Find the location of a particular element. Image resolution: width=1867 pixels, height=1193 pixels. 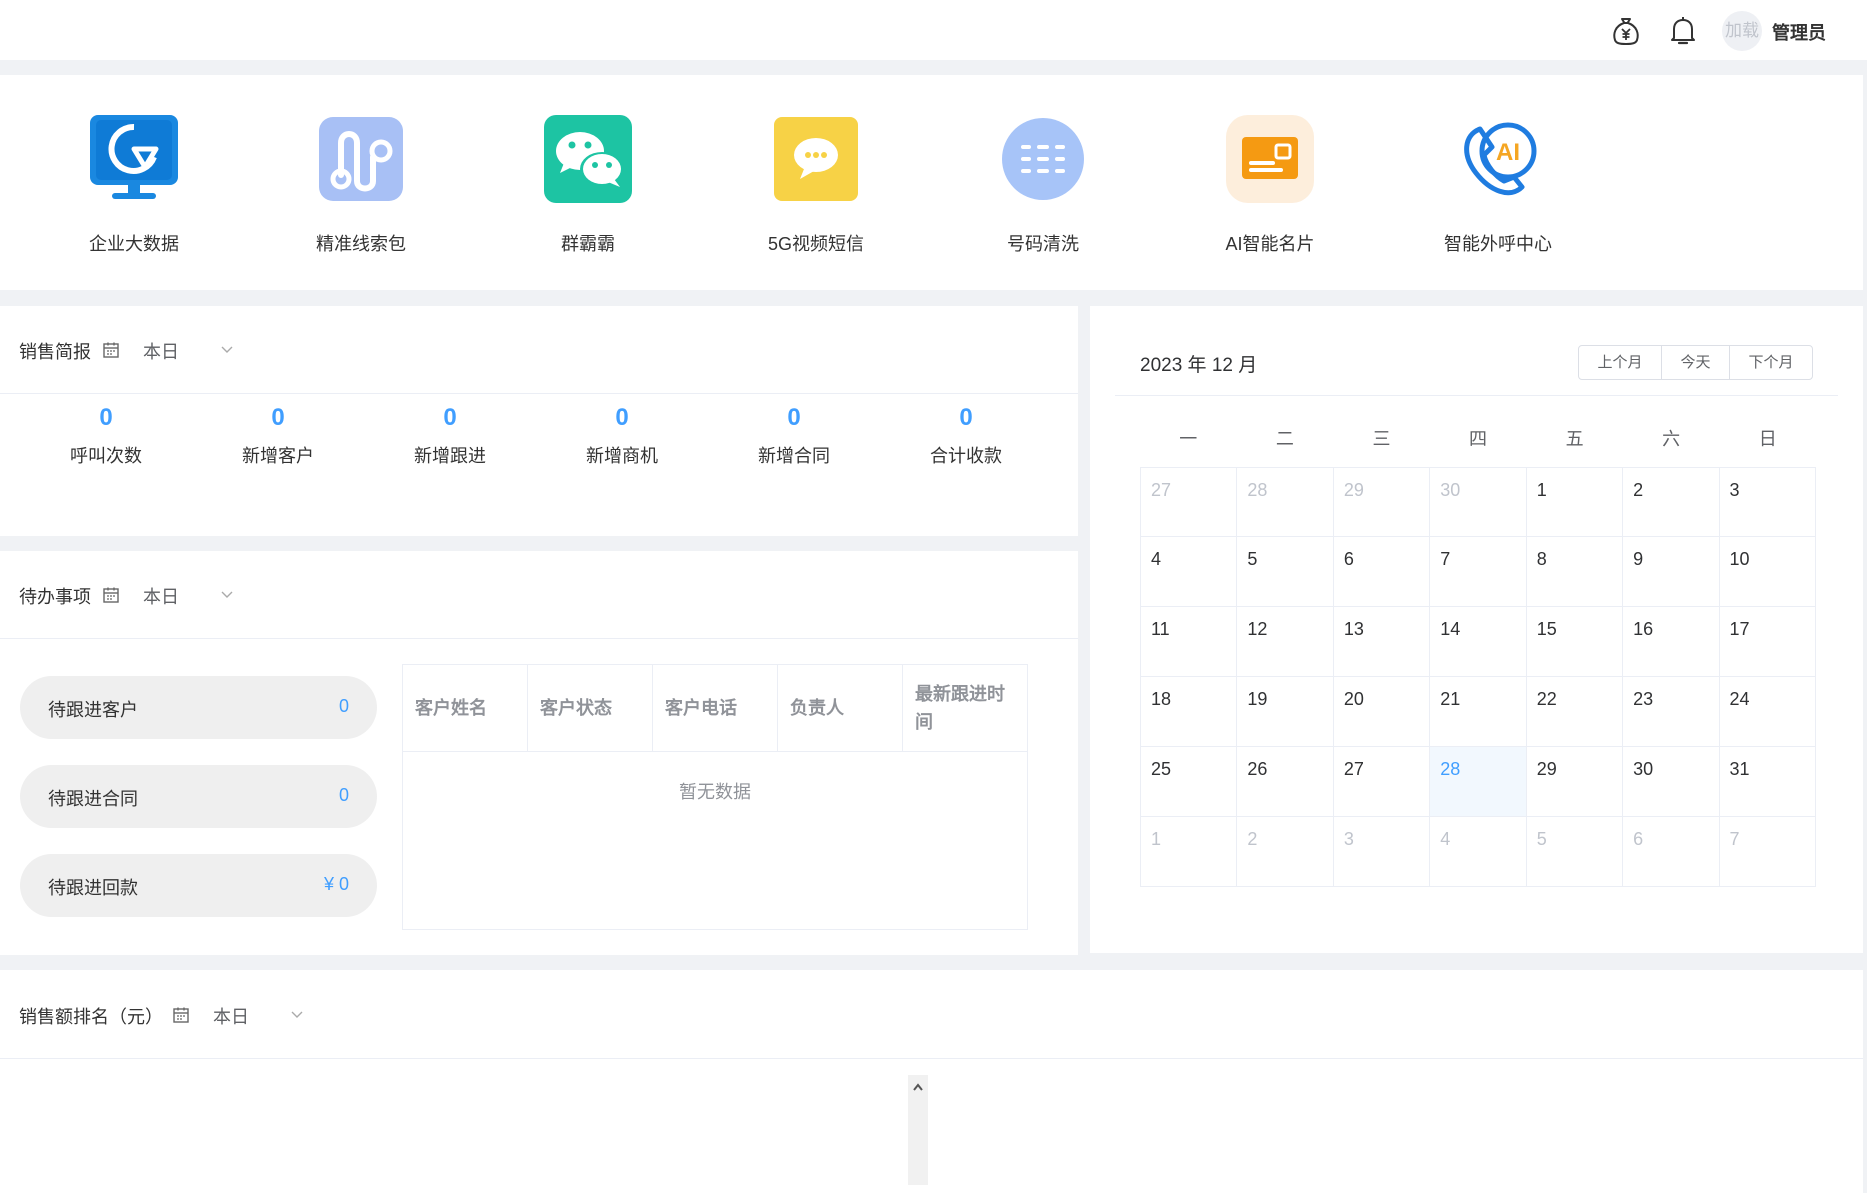

calendar-day: 28 is located at coordinates (1285, 502).